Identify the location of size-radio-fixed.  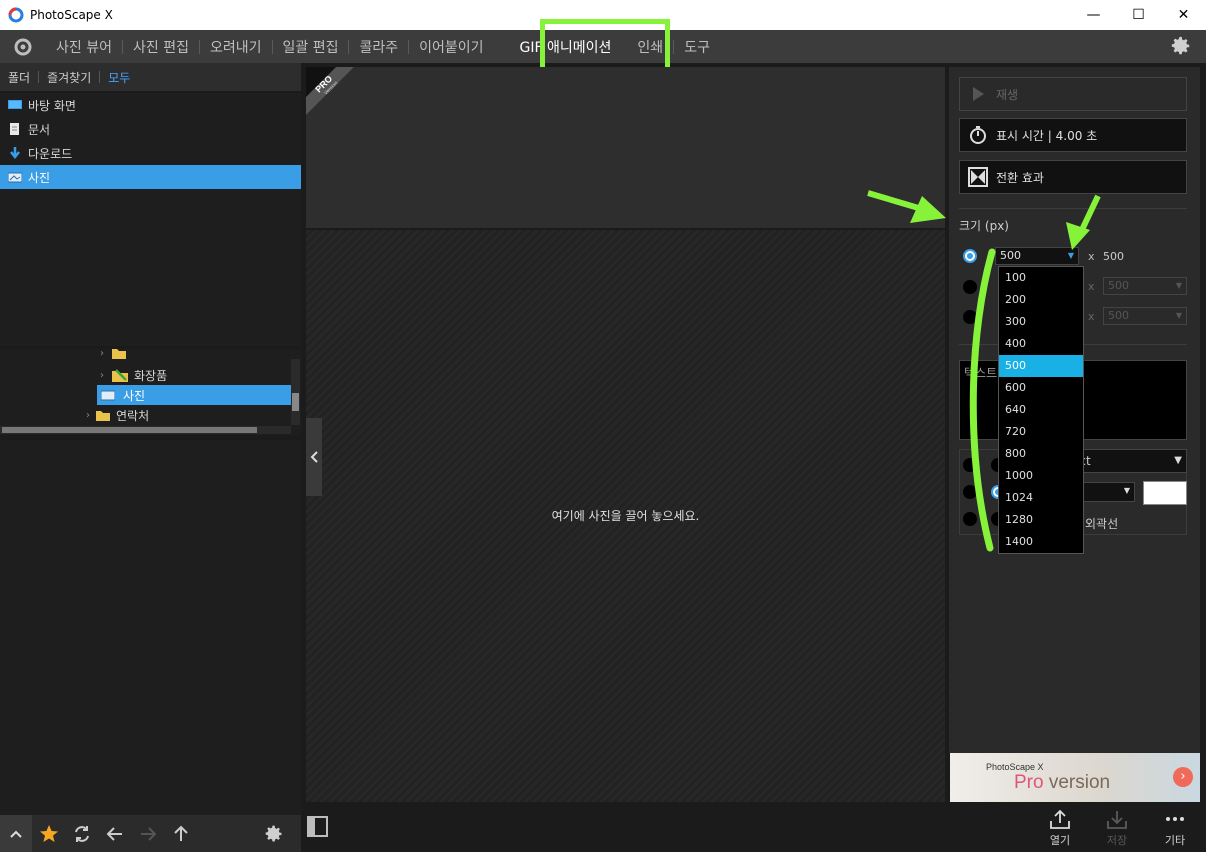
(970, 256).